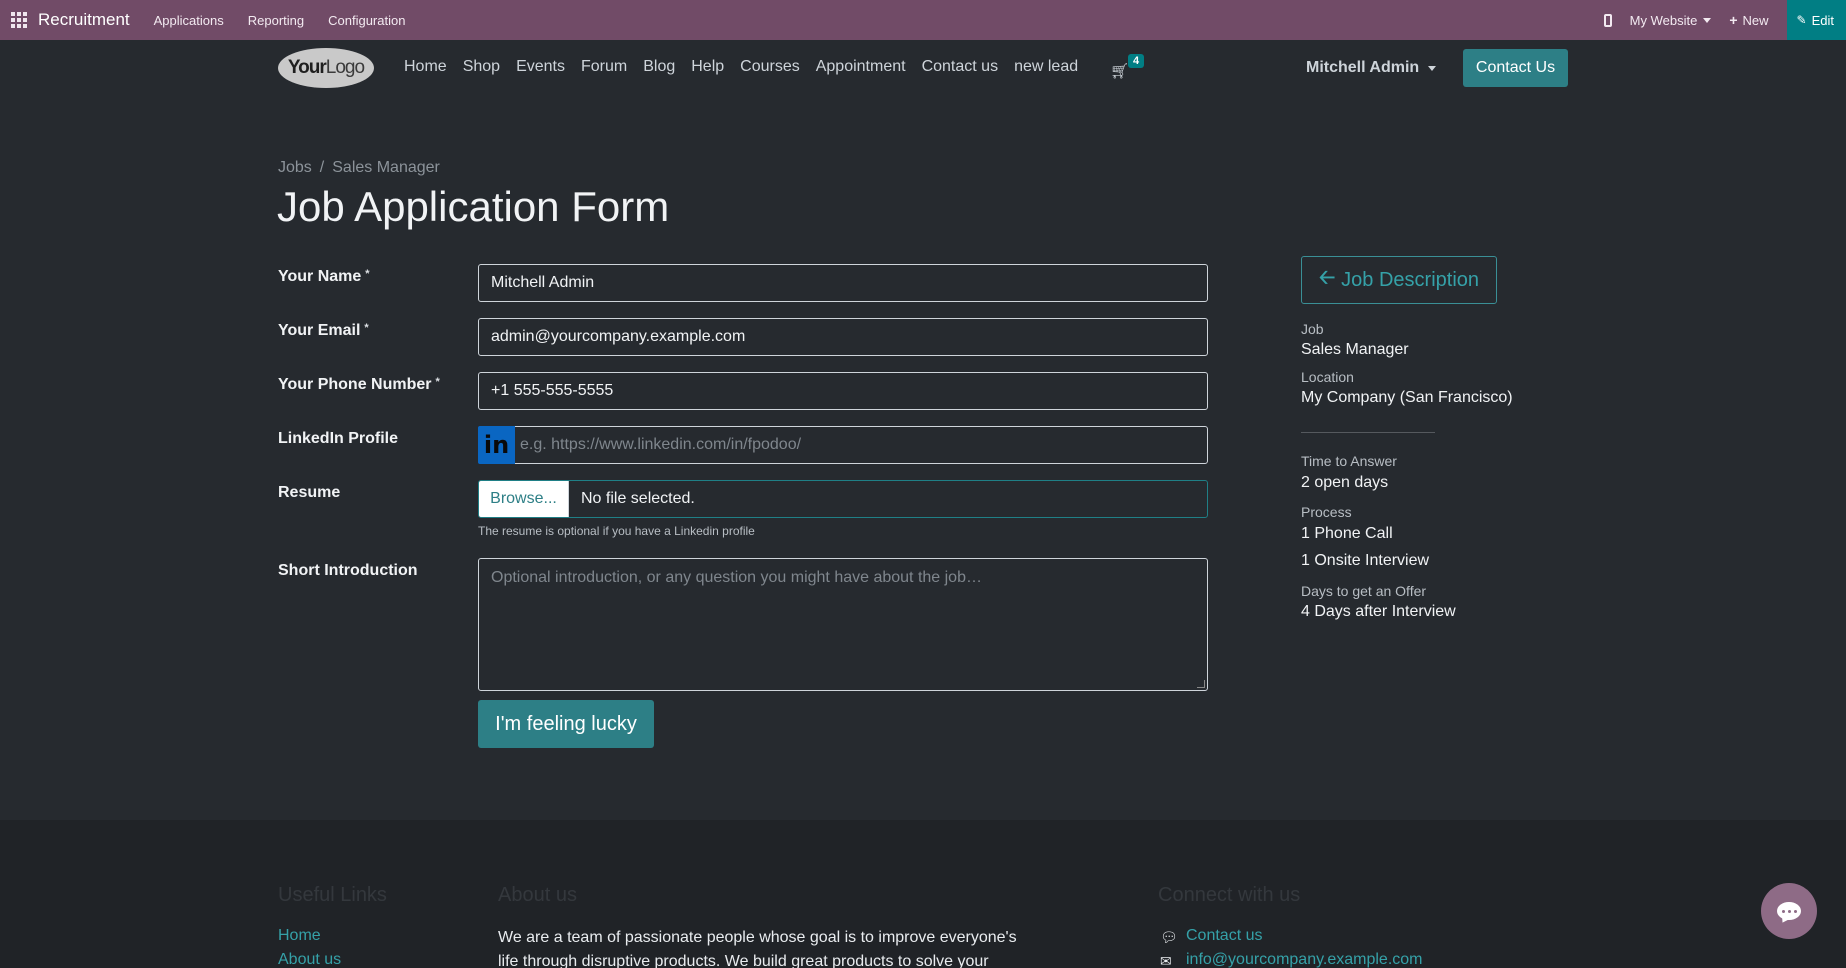  Describe the element at coordinates (861, 67) in the screenshot. I see `nav-appointment: Appointment` at that location.